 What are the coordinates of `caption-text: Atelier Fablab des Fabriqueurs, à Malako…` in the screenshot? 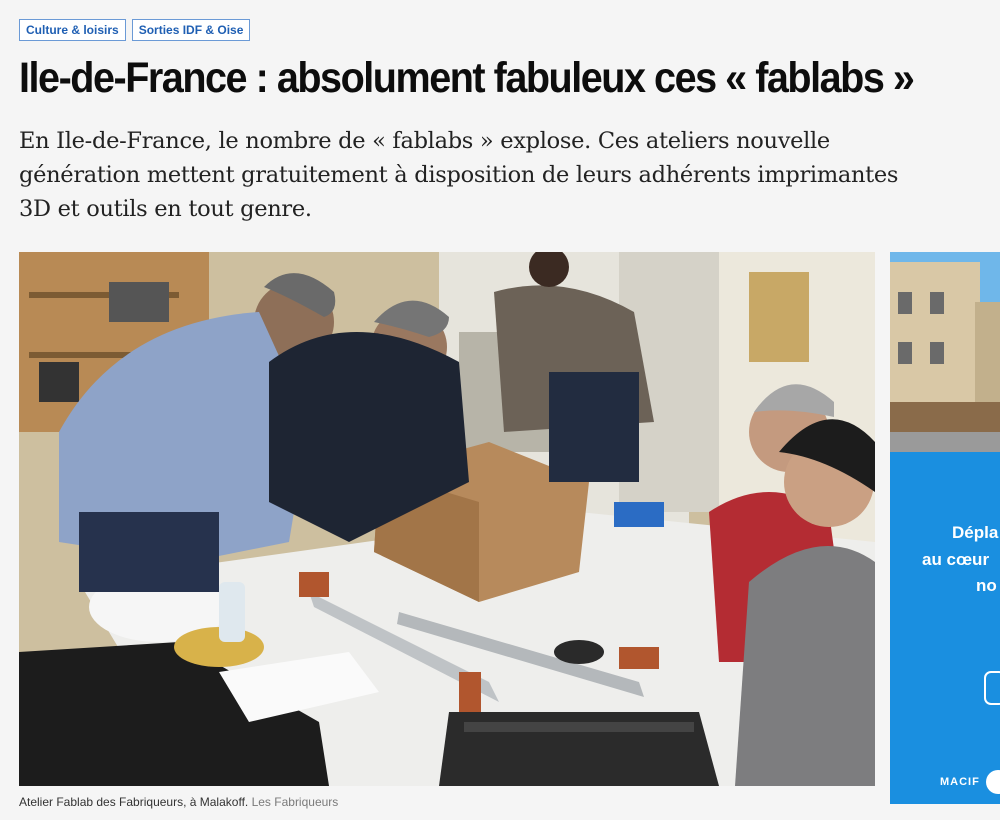 It's located at (134, 802).